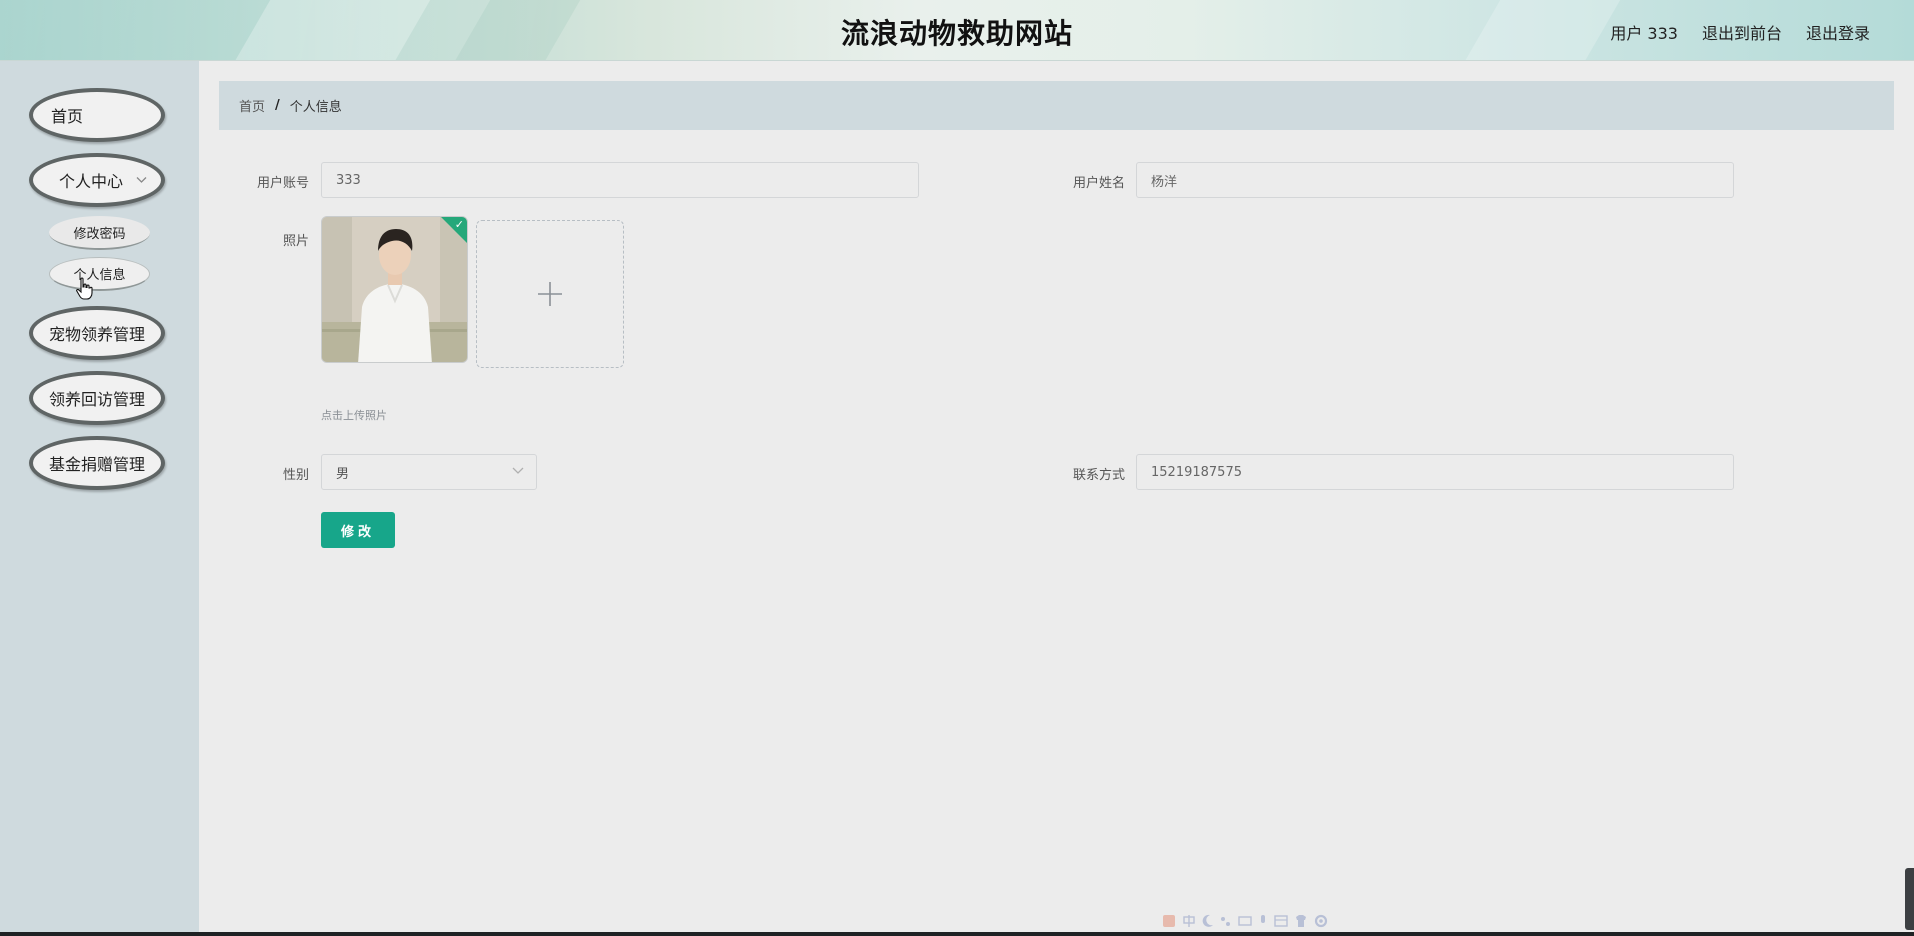 The width and height of the screenshot is (1914, 936). What do you see at coordinates (1435, 180) in the screenshot?
I see `name-field` at bounding box center [1435, 180].